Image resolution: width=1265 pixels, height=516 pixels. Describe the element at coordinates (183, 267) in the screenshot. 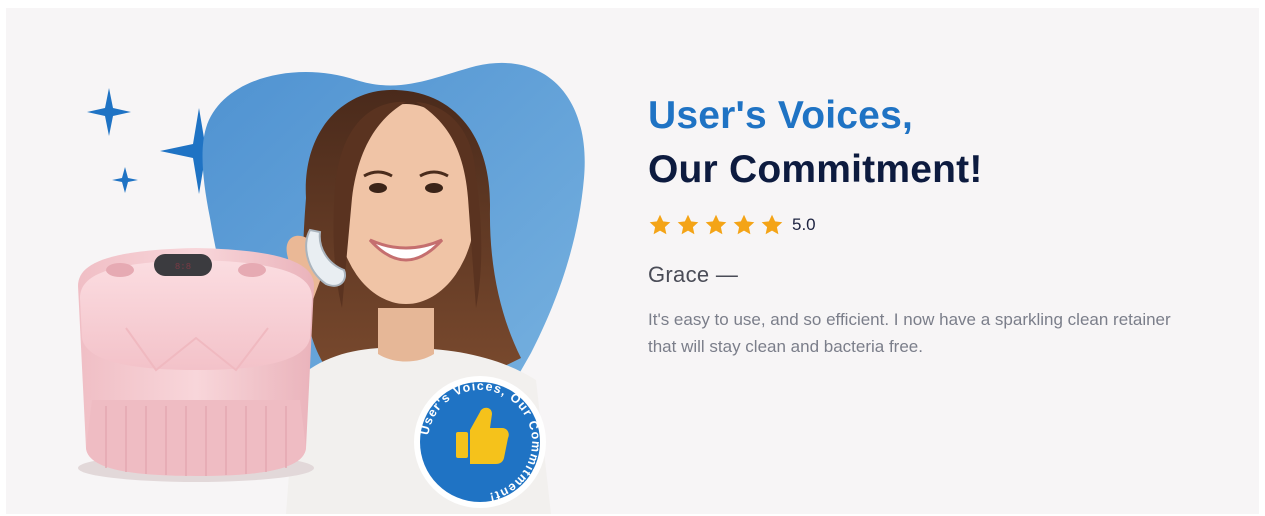

I see `svg-text: 8:8` at that location.